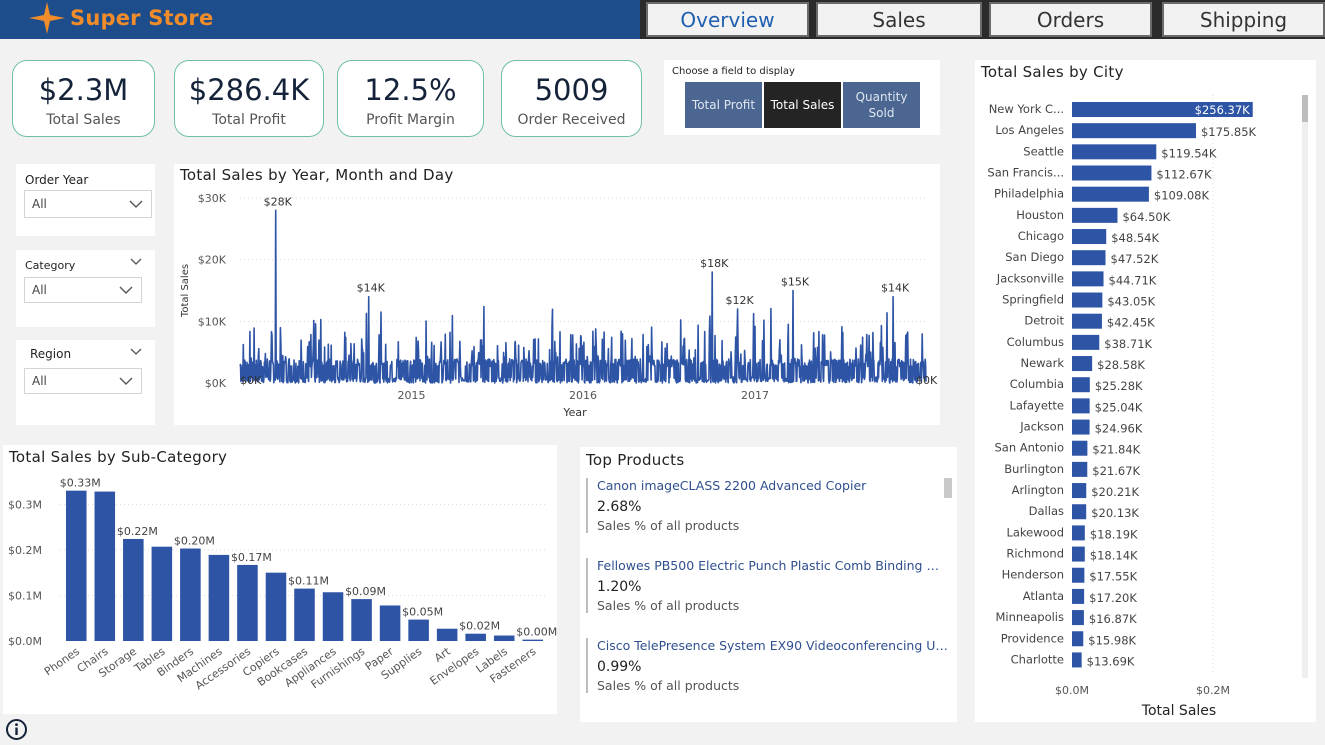 The width and height of the screenshot is (1325, 745). Describe the element at coordinates (574, 412) in the screenshot. I see `x-axis-title: Year` at that location.